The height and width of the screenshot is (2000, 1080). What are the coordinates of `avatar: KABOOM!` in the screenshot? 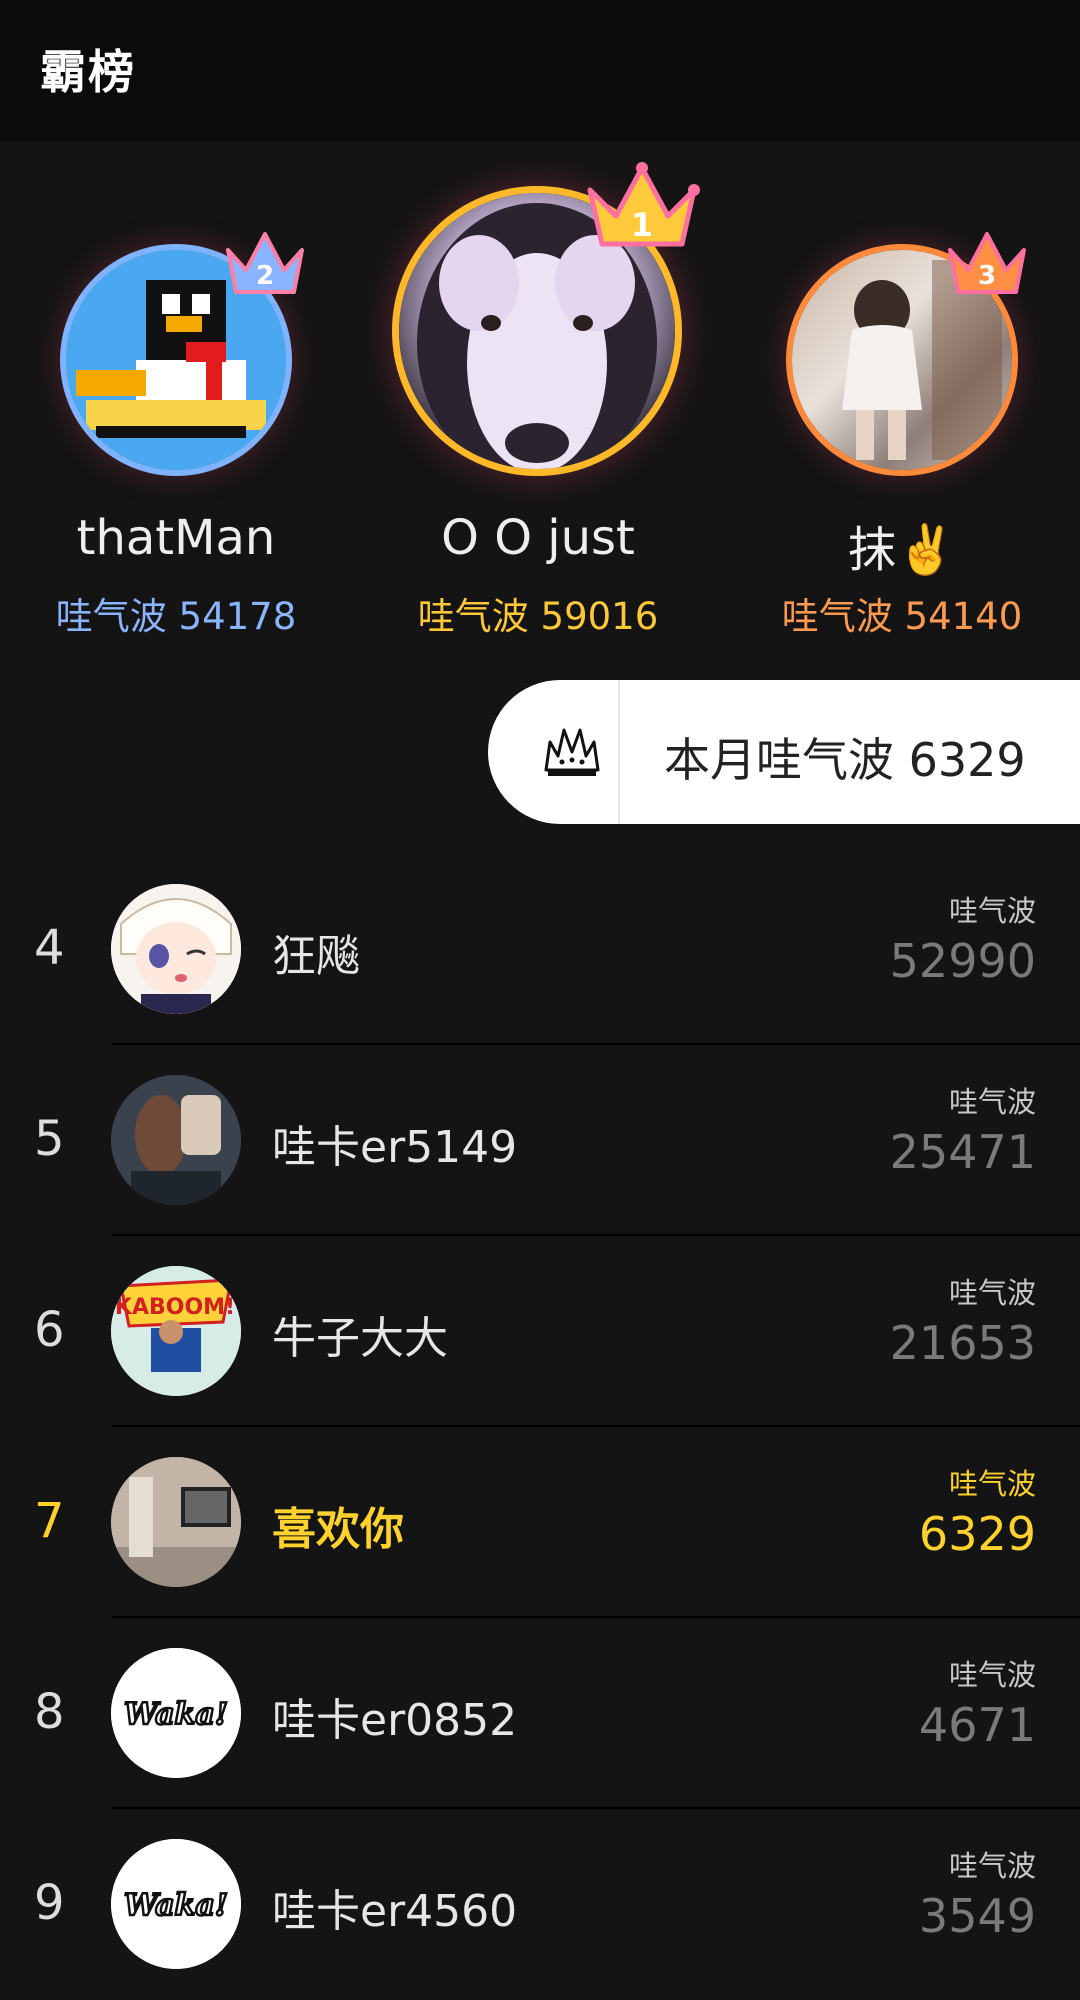 It's located at (176, 1331).